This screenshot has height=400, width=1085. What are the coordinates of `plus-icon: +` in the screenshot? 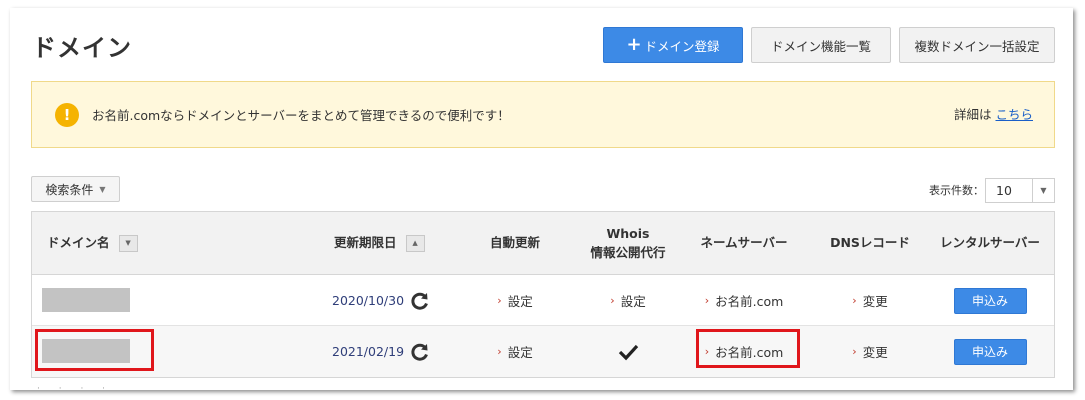 It's located at (634, 44).